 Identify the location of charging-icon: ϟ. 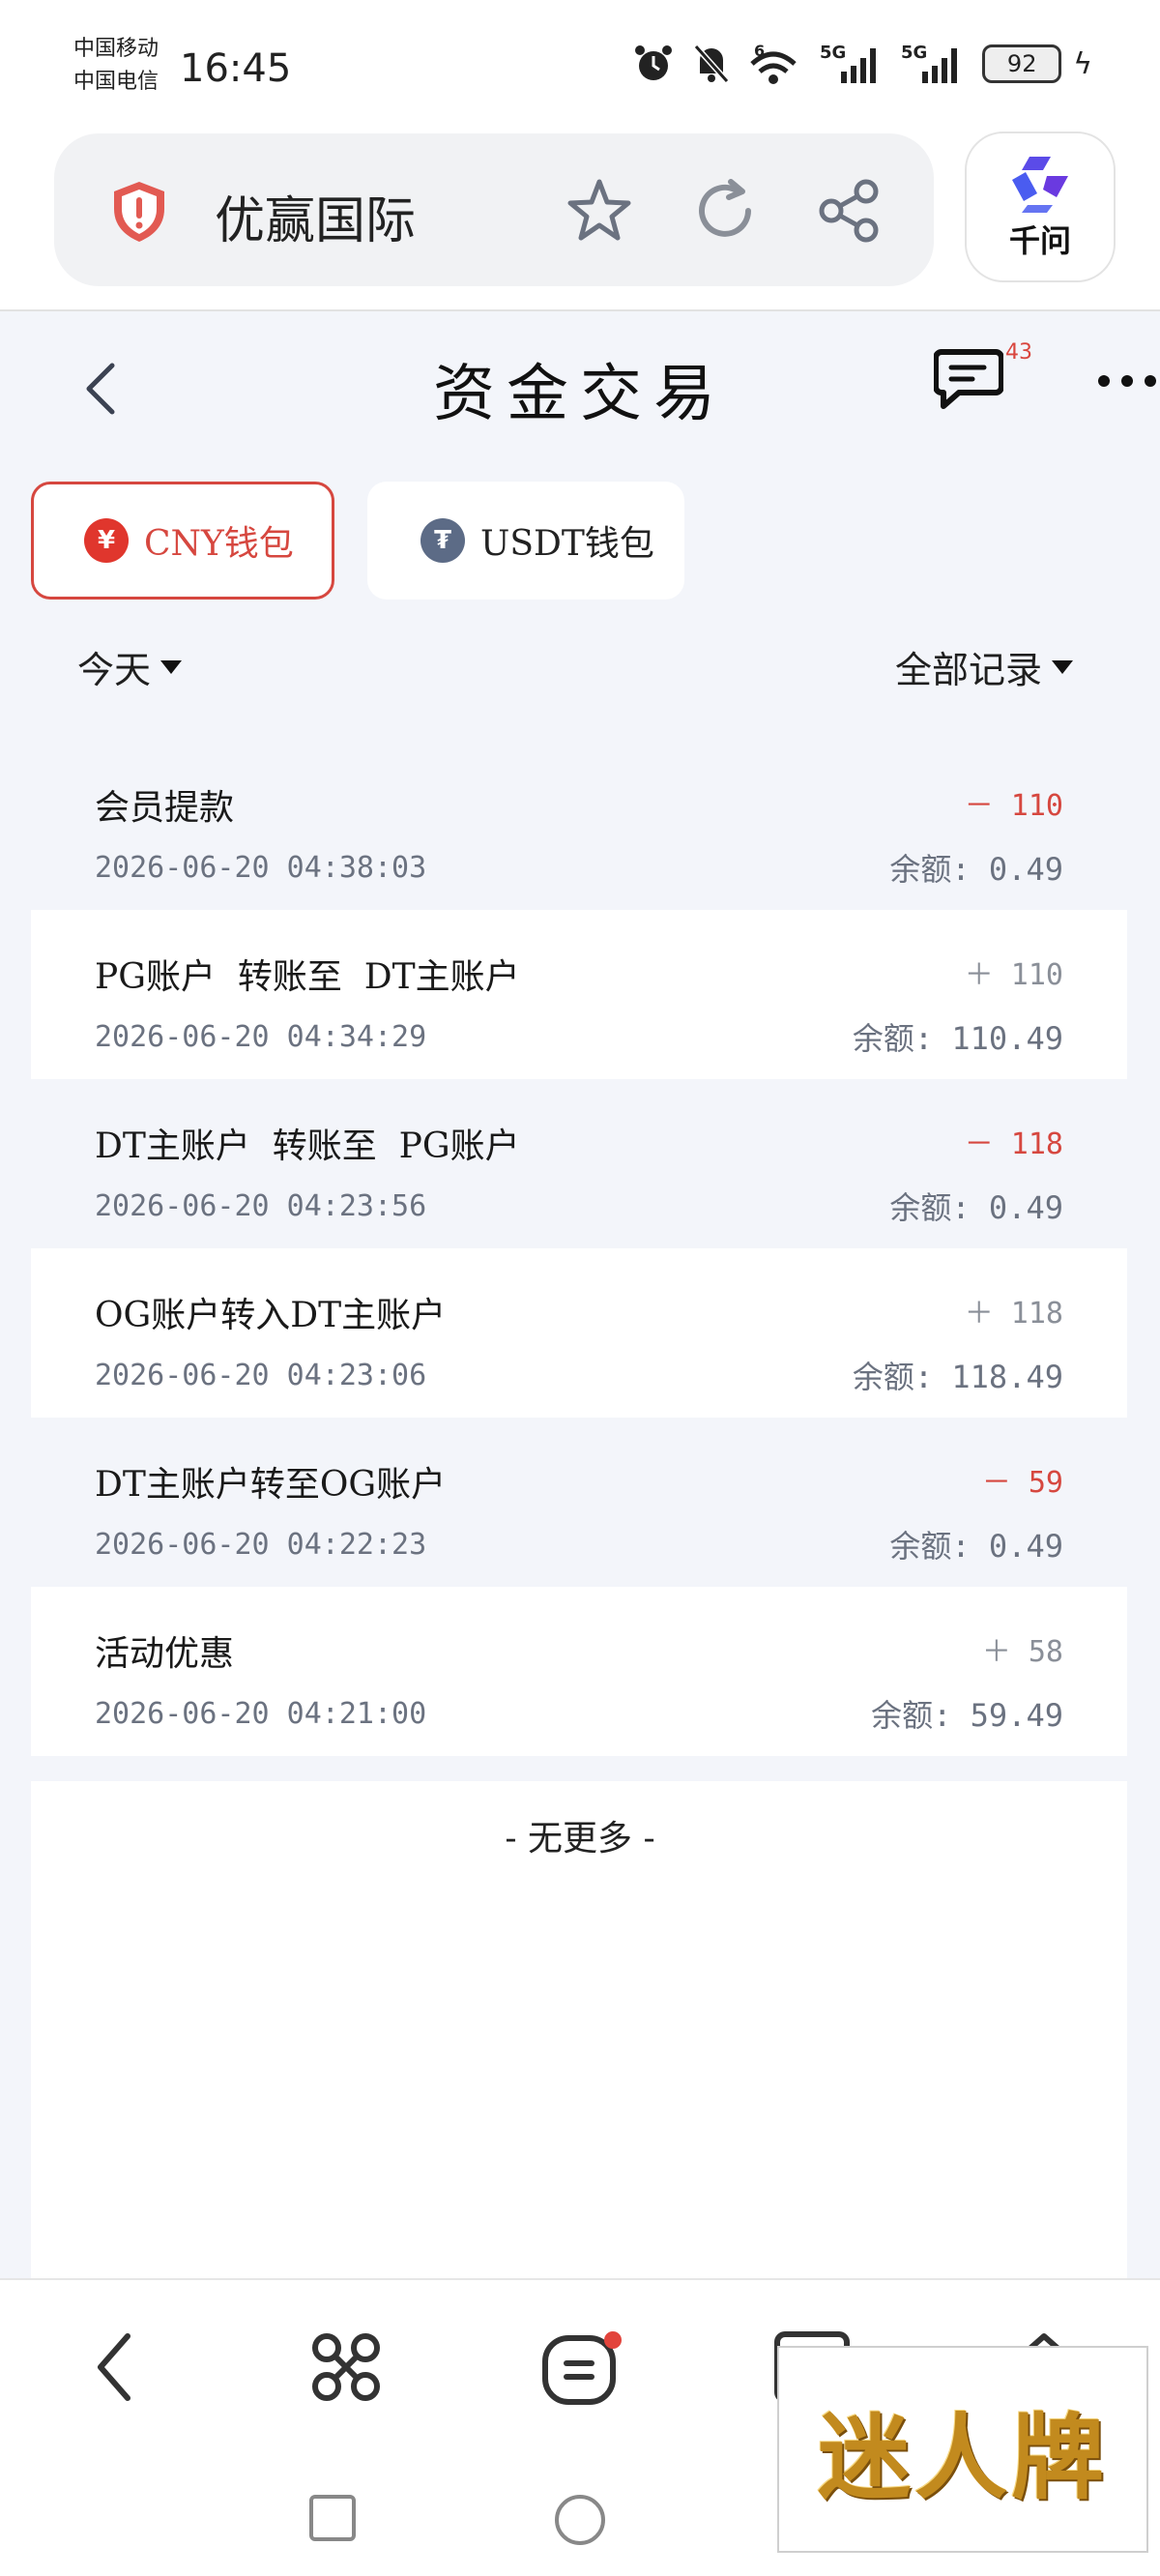
(1083, 63).